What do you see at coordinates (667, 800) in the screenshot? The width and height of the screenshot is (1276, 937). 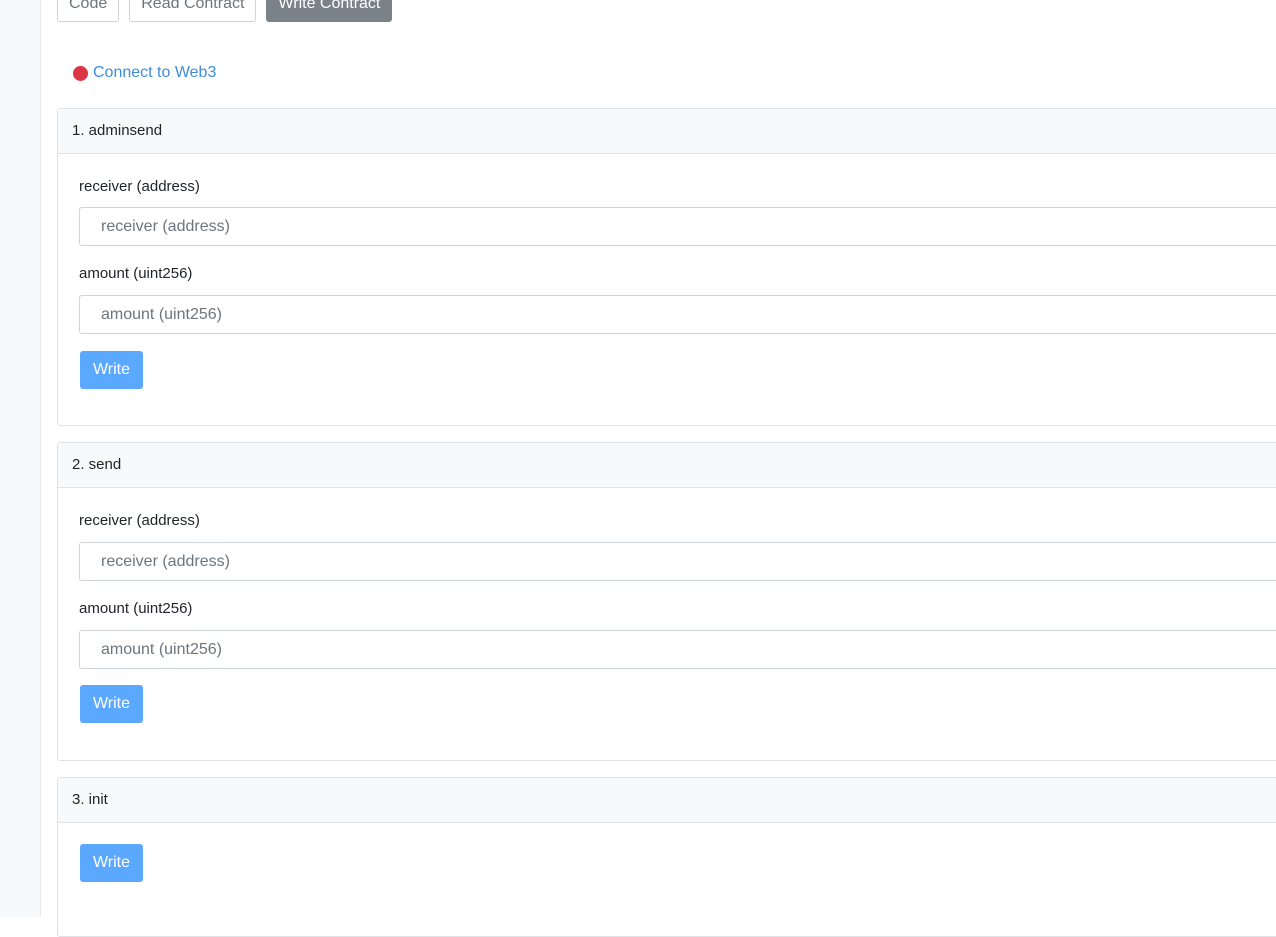 I see `function-title: 3. init` at bounding box center [667, 800].